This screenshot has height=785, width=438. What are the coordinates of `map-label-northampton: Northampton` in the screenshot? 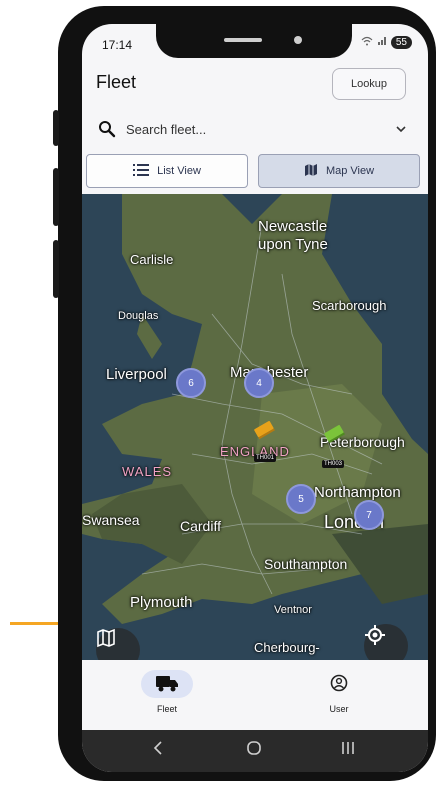 It's located at (357, 492).